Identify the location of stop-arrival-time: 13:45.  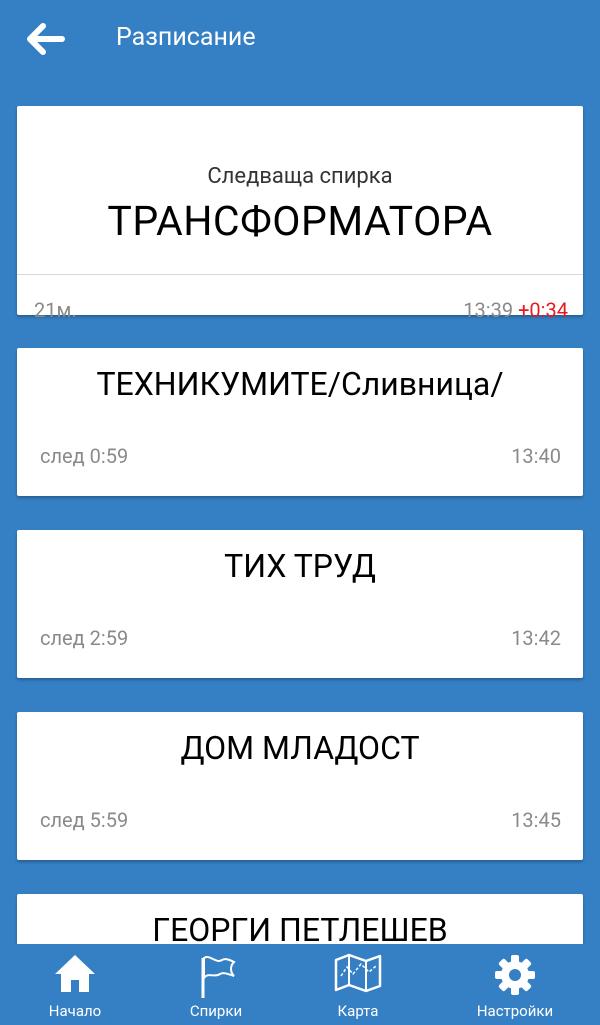
(536, 820).